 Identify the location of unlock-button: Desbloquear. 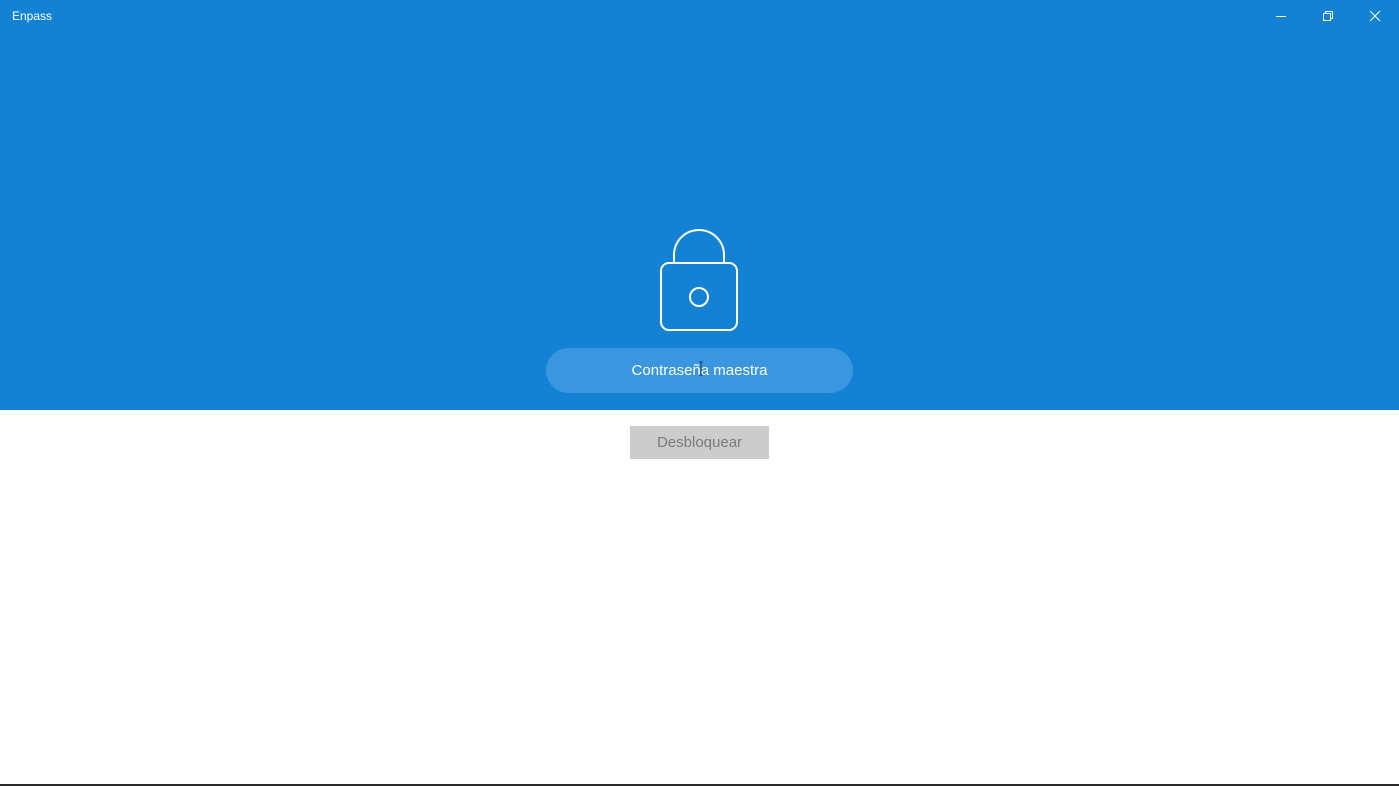
(699, 442).